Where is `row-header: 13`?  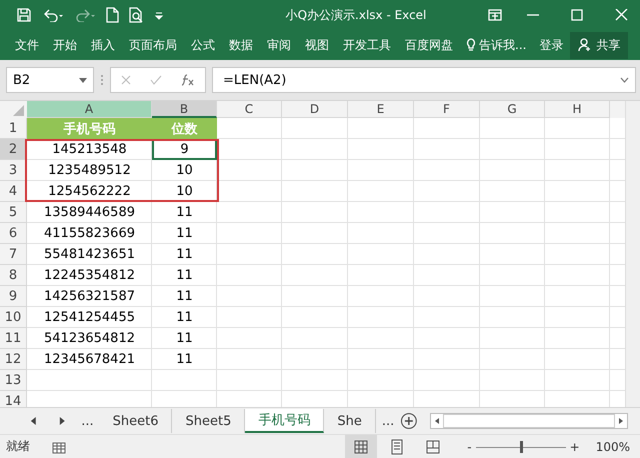 row-header: 13 is located at coordinates (13, 380).